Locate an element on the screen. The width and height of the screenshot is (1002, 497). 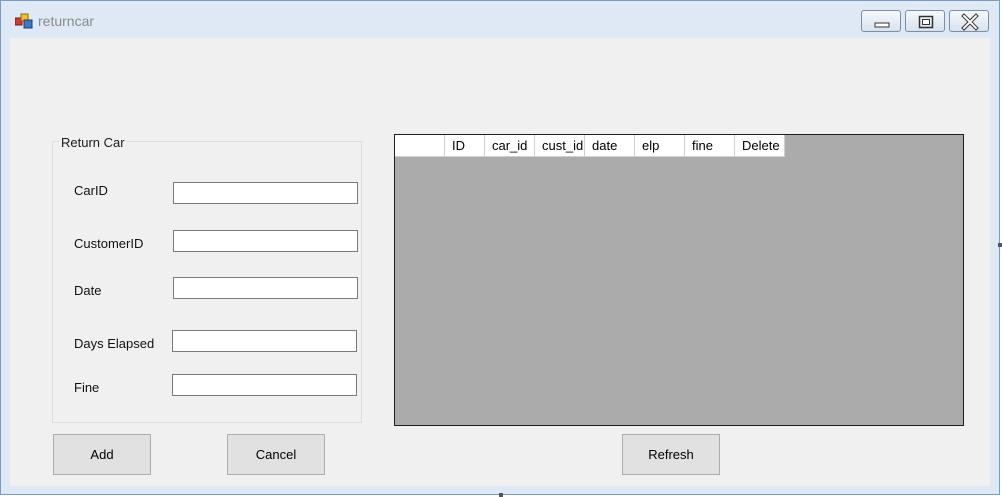
column-header-id: ID is located at coordinates (465, 146).